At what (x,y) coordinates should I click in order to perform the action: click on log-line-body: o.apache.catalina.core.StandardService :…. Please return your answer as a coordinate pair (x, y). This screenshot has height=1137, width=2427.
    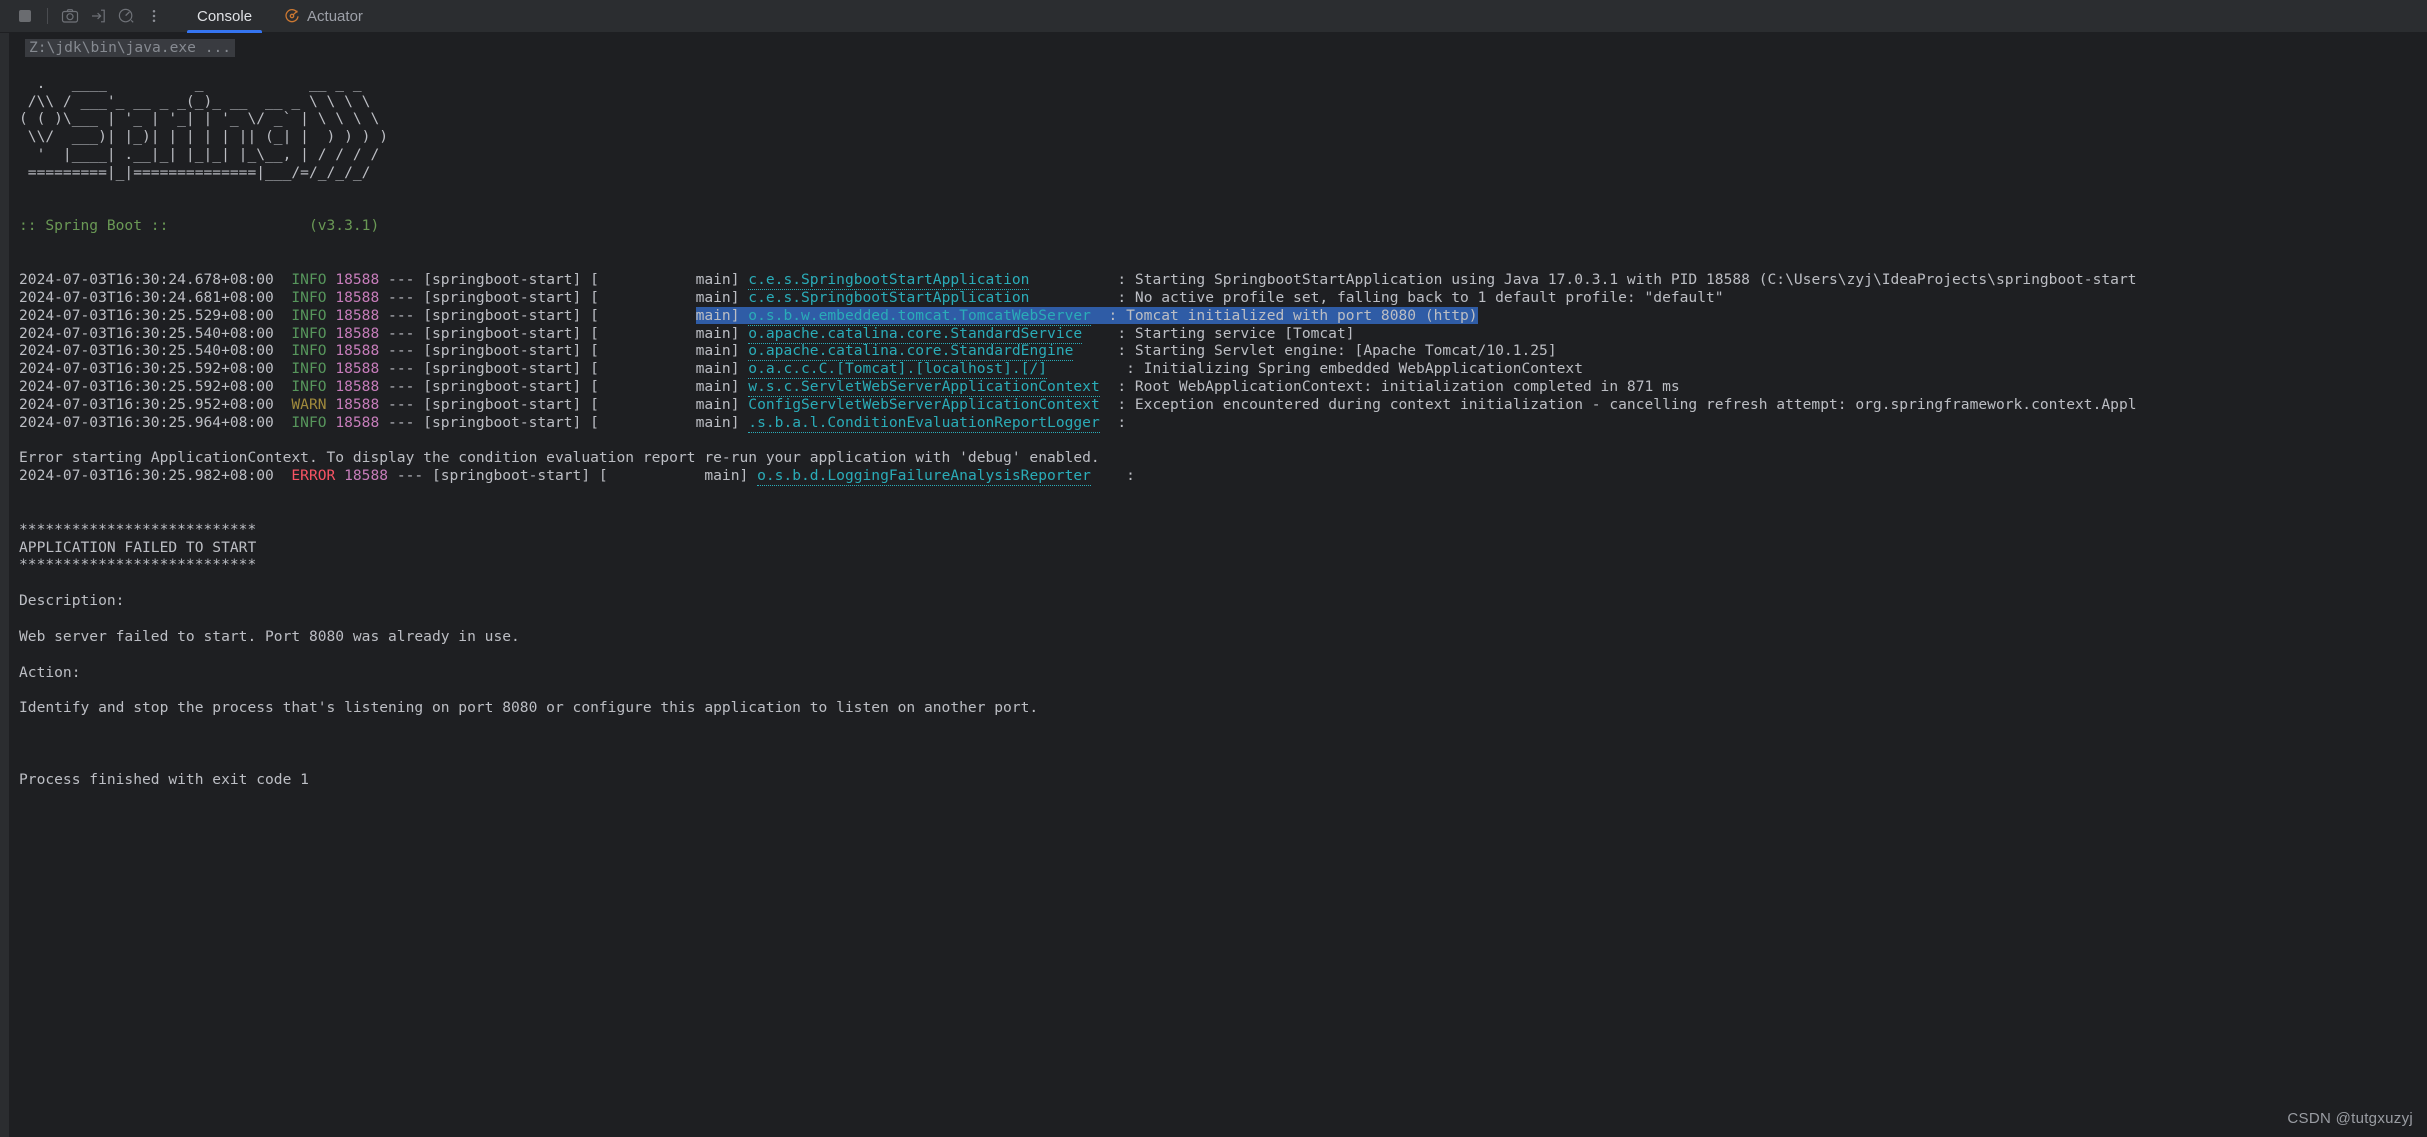
    Looking at the image, I should click on (1051, 334).